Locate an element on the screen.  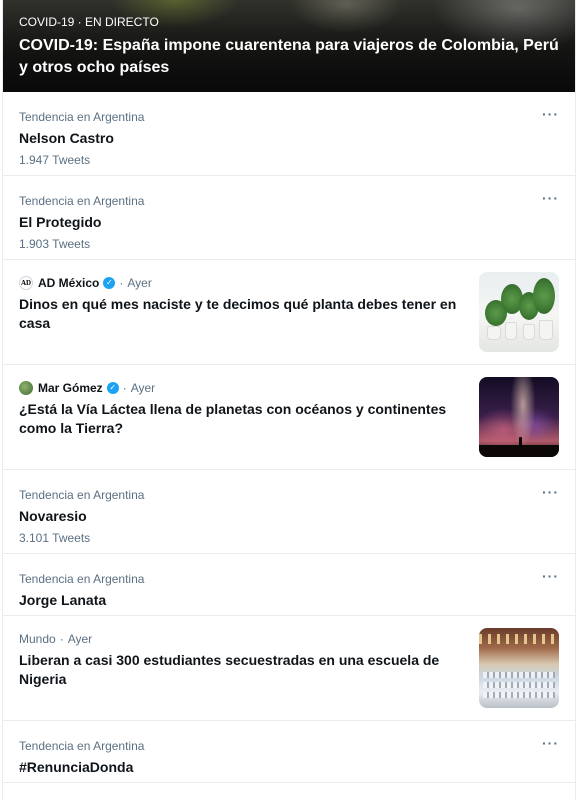
school-hall-thumbnail is located at coordinates (519, 668).